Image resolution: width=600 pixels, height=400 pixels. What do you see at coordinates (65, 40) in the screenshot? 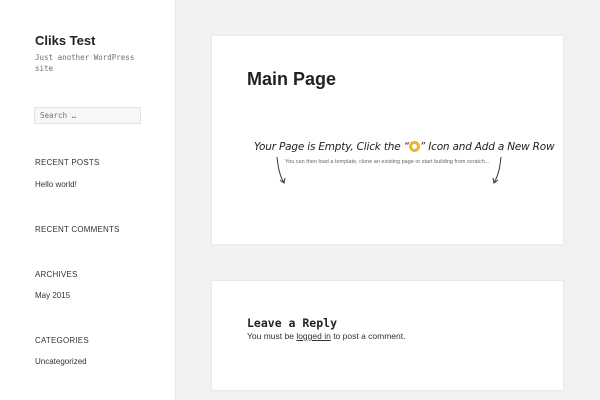
I see `site-title: Cliks Test` at bounding box center [65, 40].